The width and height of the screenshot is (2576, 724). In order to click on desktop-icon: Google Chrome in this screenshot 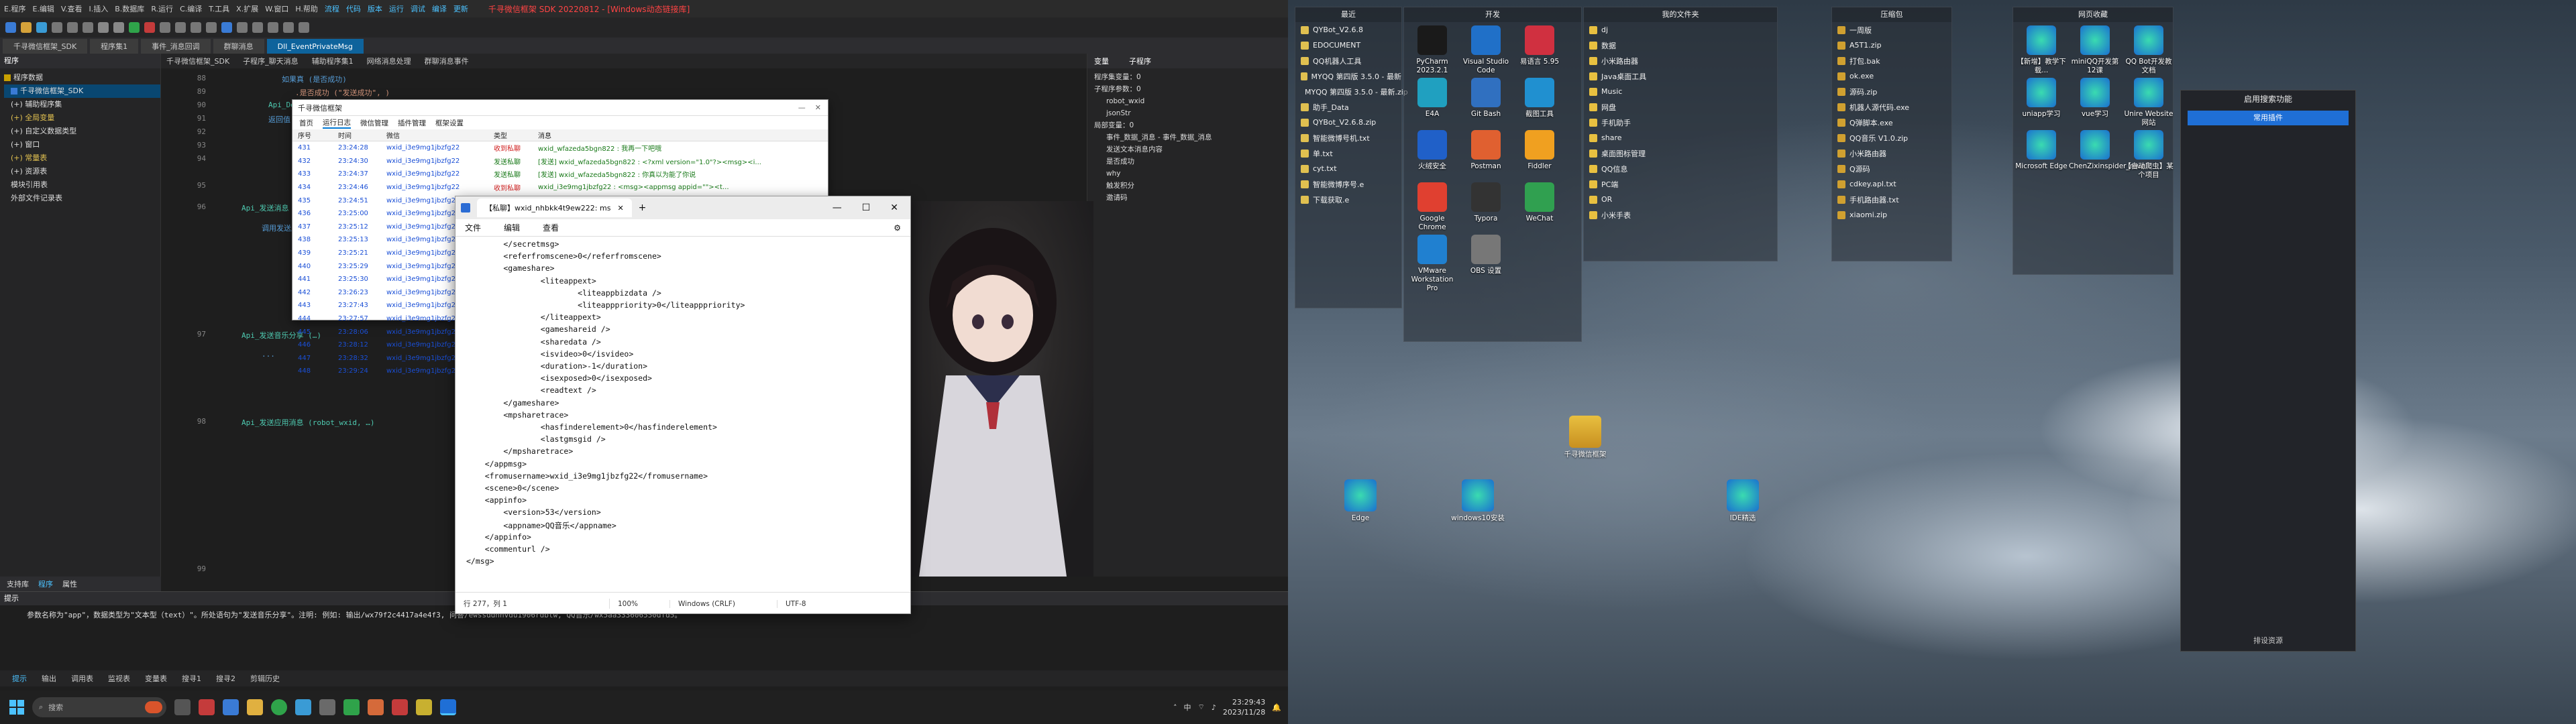, I will do `click(1432, 207)`.